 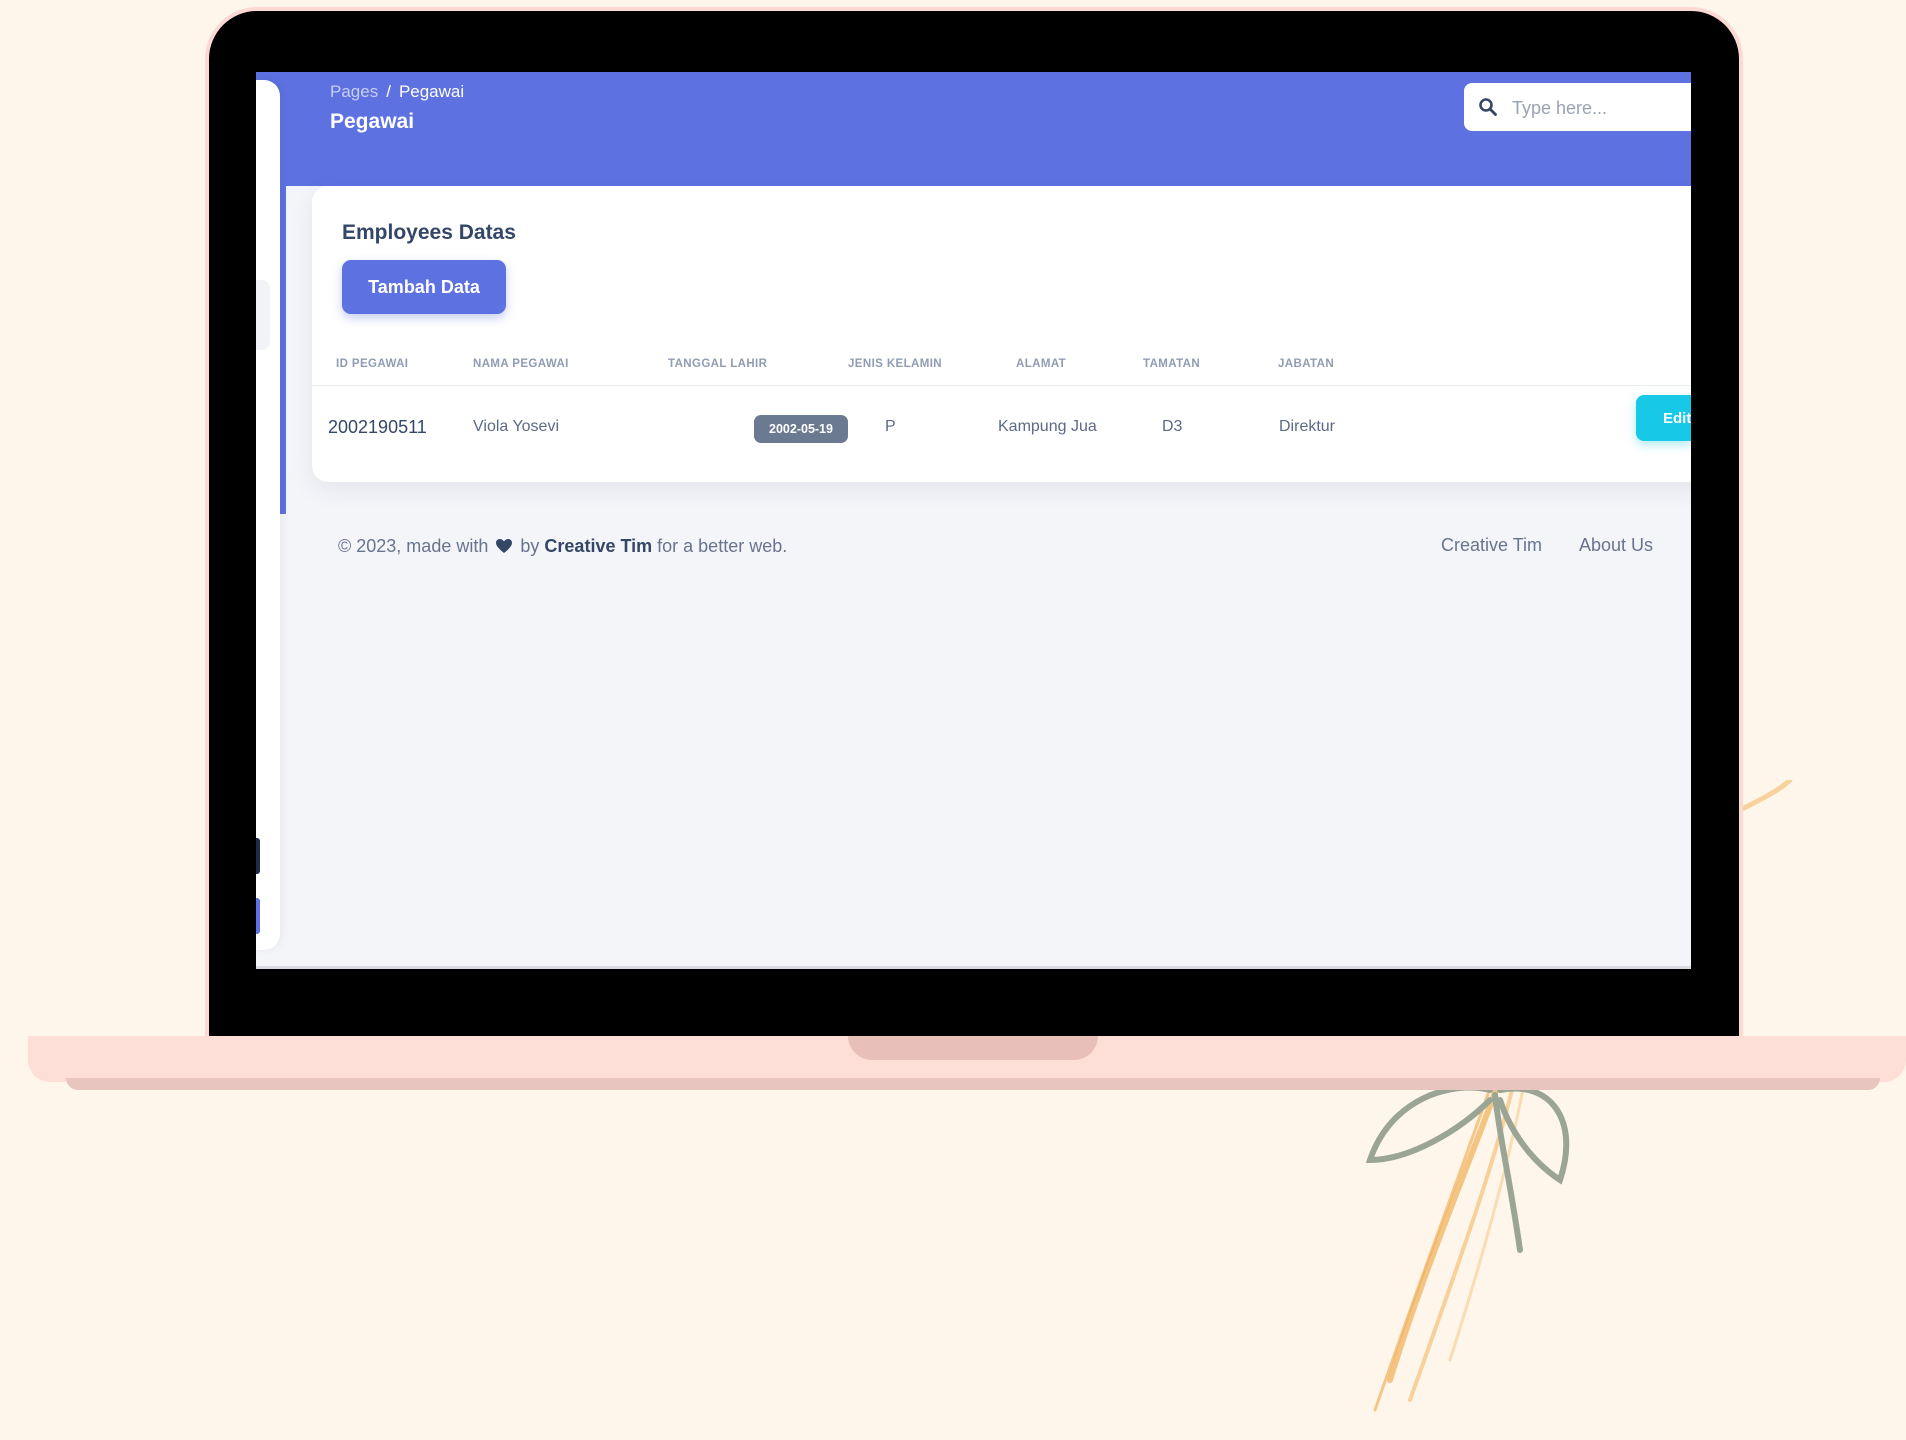 I want to click on footer-link-creative-tim: Creative Tim, so click(x=1491, y=545).